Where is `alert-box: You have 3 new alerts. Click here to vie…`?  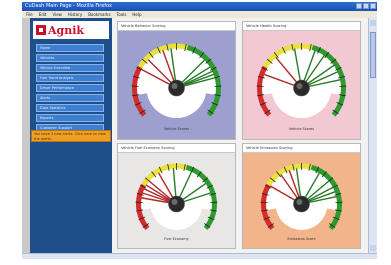 alert-box: You have 3 new alerts. Click here to vie… is located at coordinates (71, 136).